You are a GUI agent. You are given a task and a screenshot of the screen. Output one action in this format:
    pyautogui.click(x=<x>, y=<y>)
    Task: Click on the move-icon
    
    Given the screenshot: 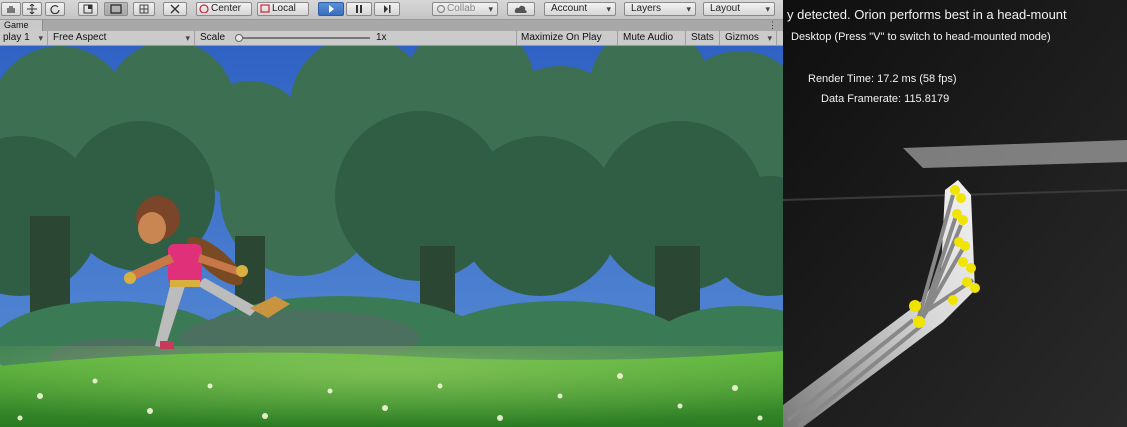 What is the action you would take?
    pyautogui.click(x=32, y=9)
    